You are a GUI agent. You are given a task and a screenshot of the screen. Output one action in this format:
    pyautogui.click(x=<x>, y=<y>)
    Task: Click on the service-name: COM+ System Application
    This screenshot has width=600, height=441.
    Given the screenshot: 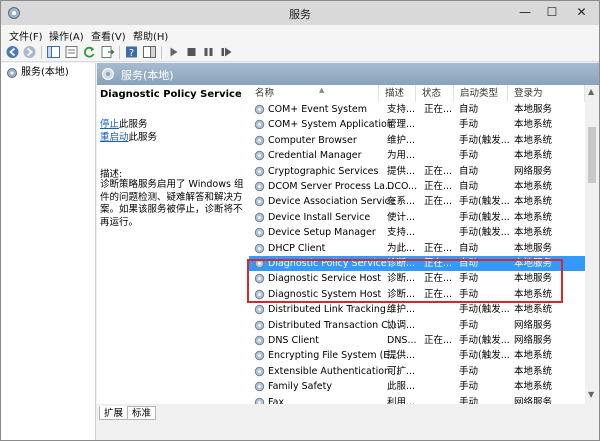 What is the action you would take?
    pyautogui.click(x=330, y=125)
    